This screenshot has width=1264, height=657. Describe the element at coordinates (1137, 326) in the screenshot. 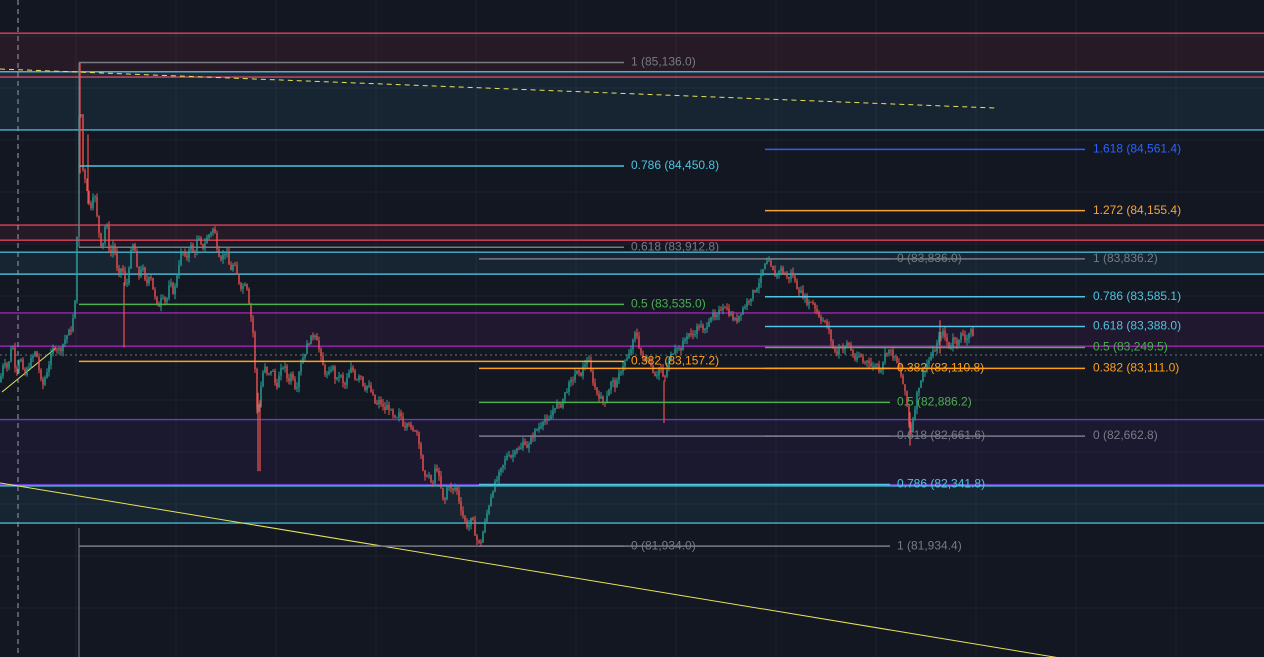

I see `fib-level-label: 0.618 (83,388.0)` at that location.